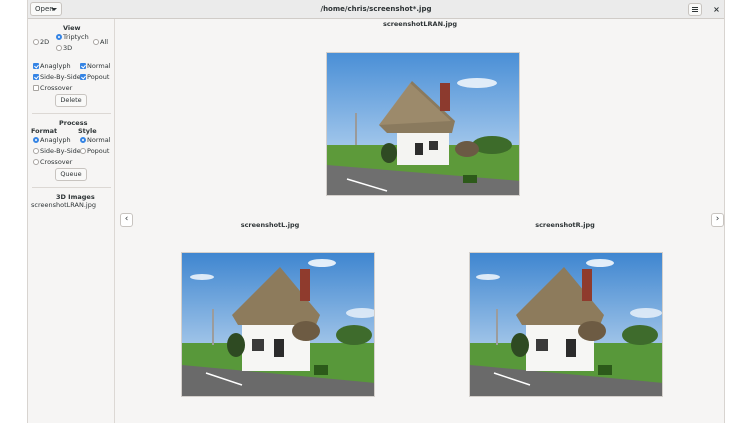 The image size is (752, 423). I want to click on anaglyph-label: Anaglyph, so click(55, 66).